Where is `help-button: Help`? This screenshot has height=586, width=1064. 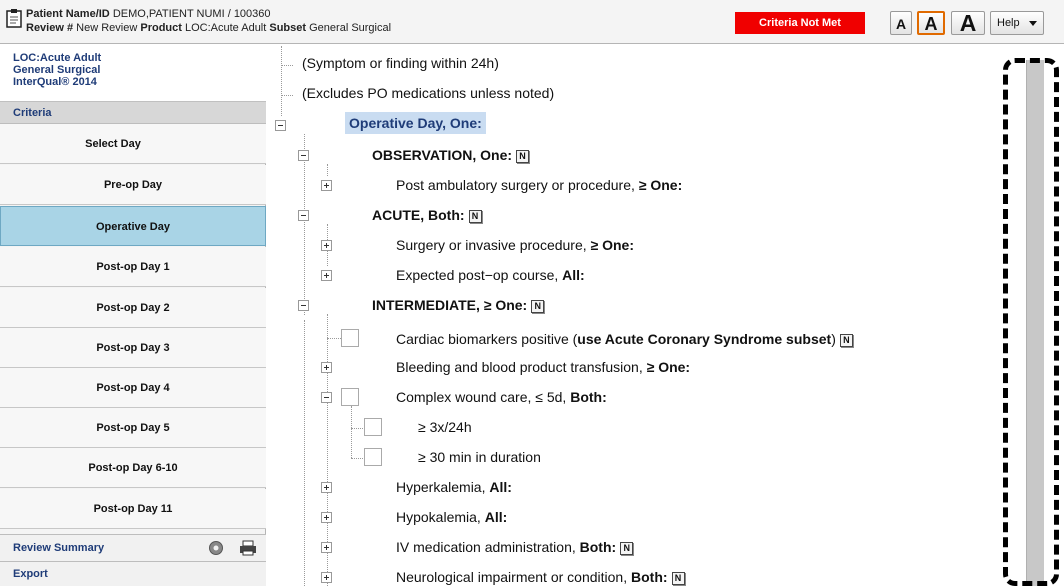
help-button: Help is located at coordinates (1017, 23).